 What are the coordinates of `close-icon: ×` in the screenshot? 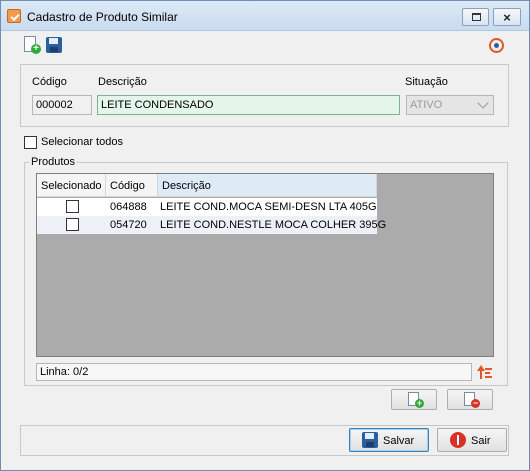 It's located at (507, 17).